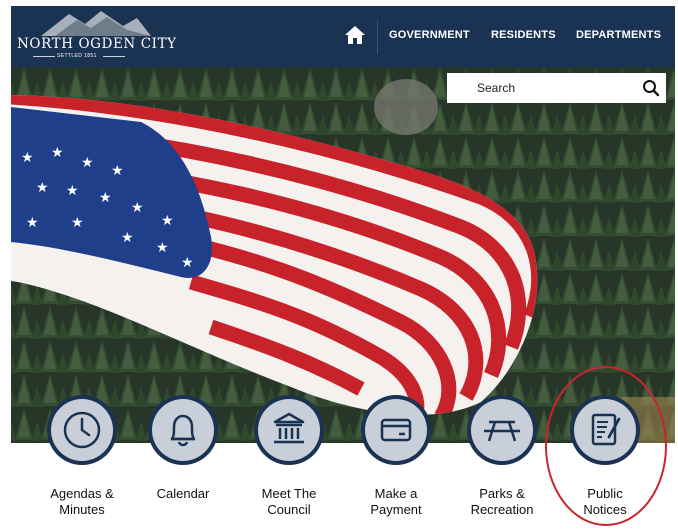 The image size is (678, 531). I want to click on home-icon, so click(355, 35).